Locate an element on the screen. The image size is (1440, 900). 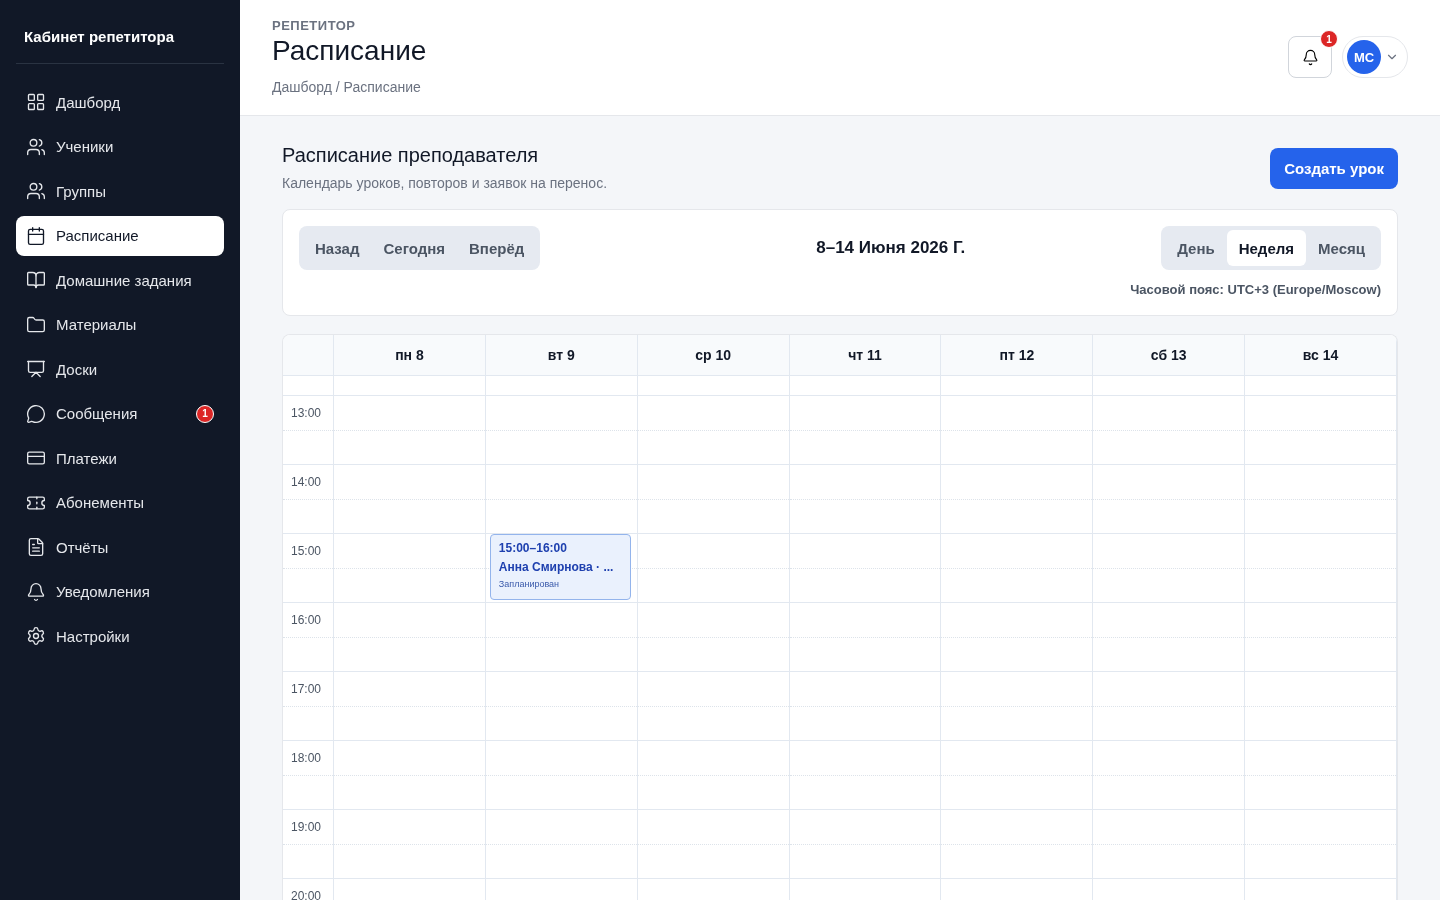
time-label: 14:00 is located at coordinates (306, 482).